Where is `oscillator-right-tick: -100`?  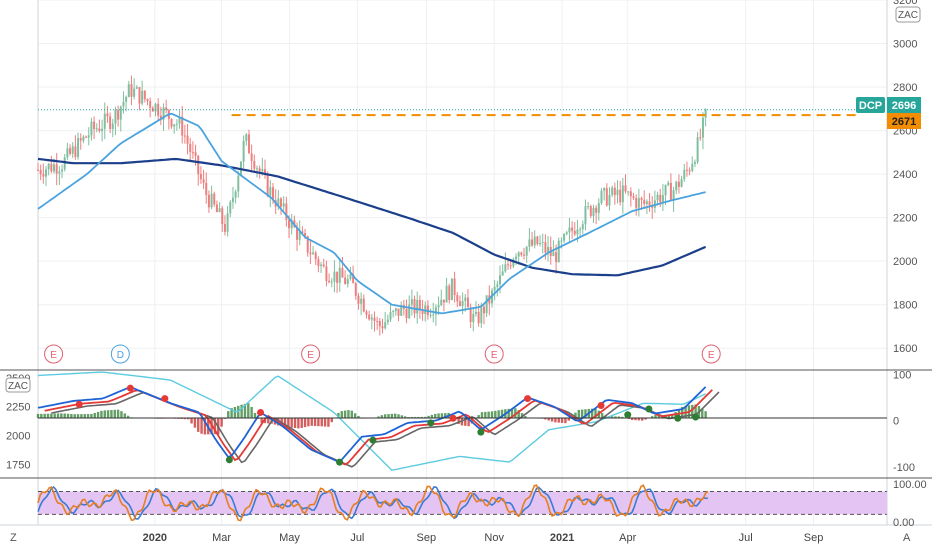
oscillator-right-tick: -100 is located at coordinates (904, 468).